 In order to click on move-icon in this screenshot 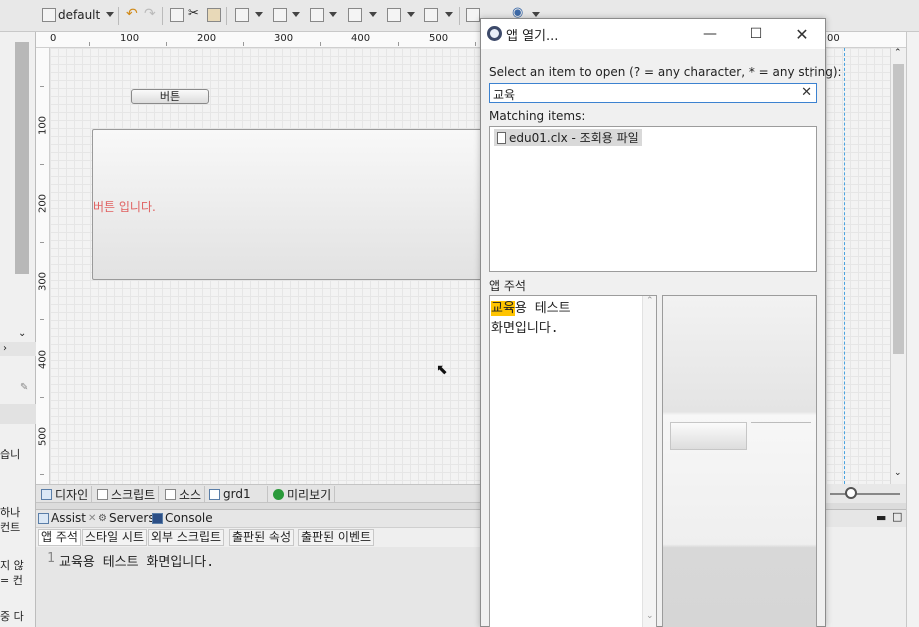, I will do `click(431, 15)`.